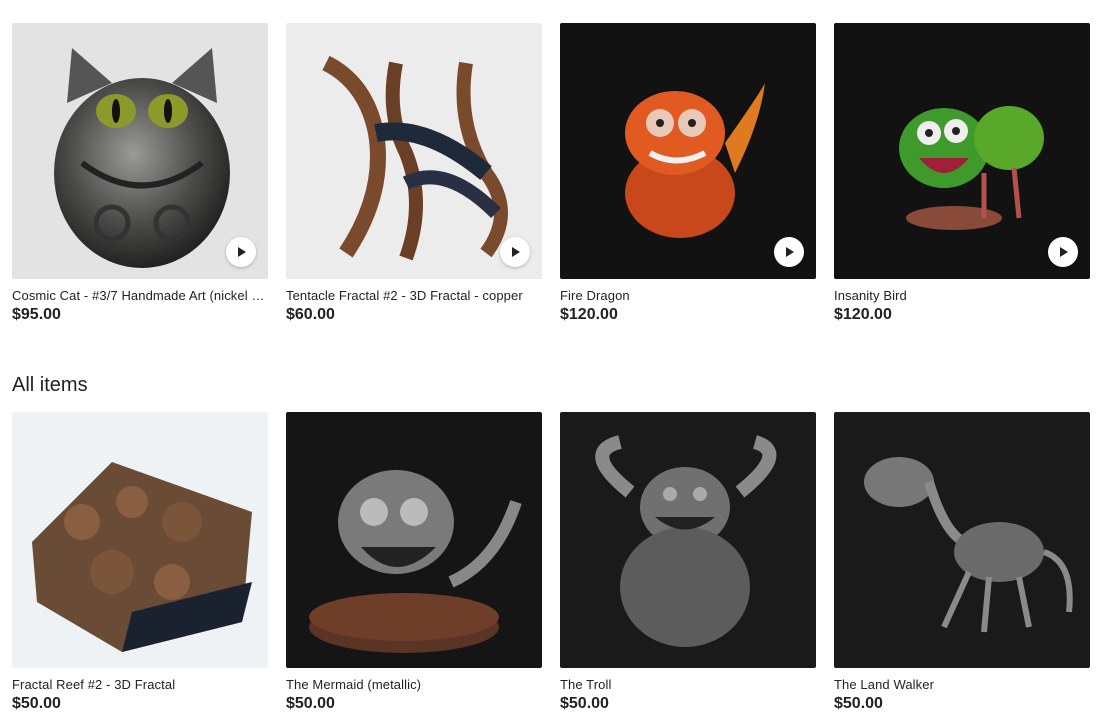 The height and width of the screenshot is (725, 1110). I want to click on listing-card: The Land Walker $50.00, so click(962, 562).